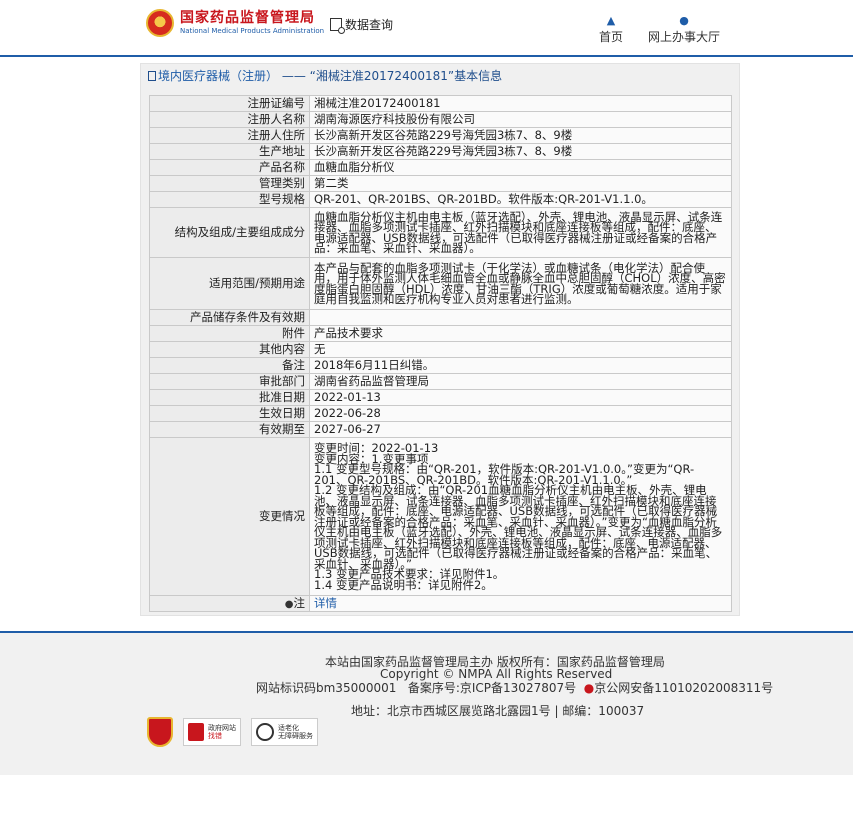  What do you see at coordinates (229, 283) in the screenshot?
I see `row-label: 适用范围/预期用途` at bounding box center [229, 283].